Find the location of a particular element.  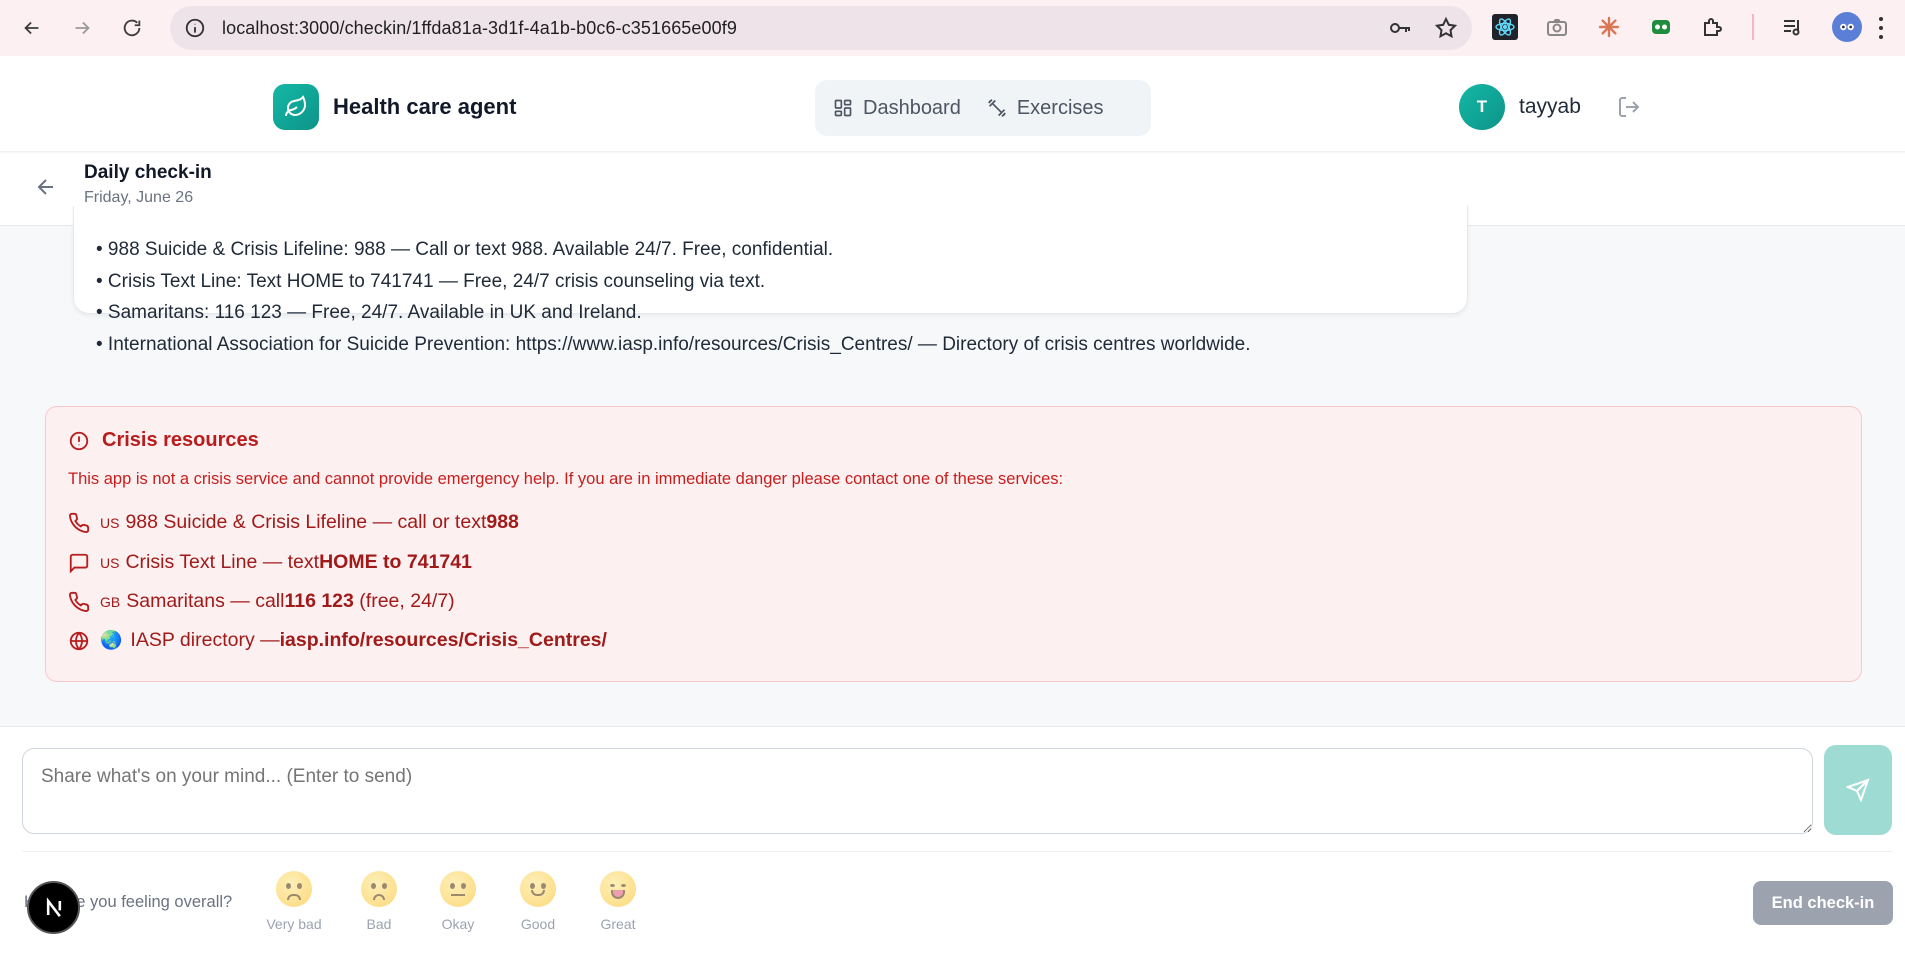

brand: Health care agent is located at coordinates (394, 107).